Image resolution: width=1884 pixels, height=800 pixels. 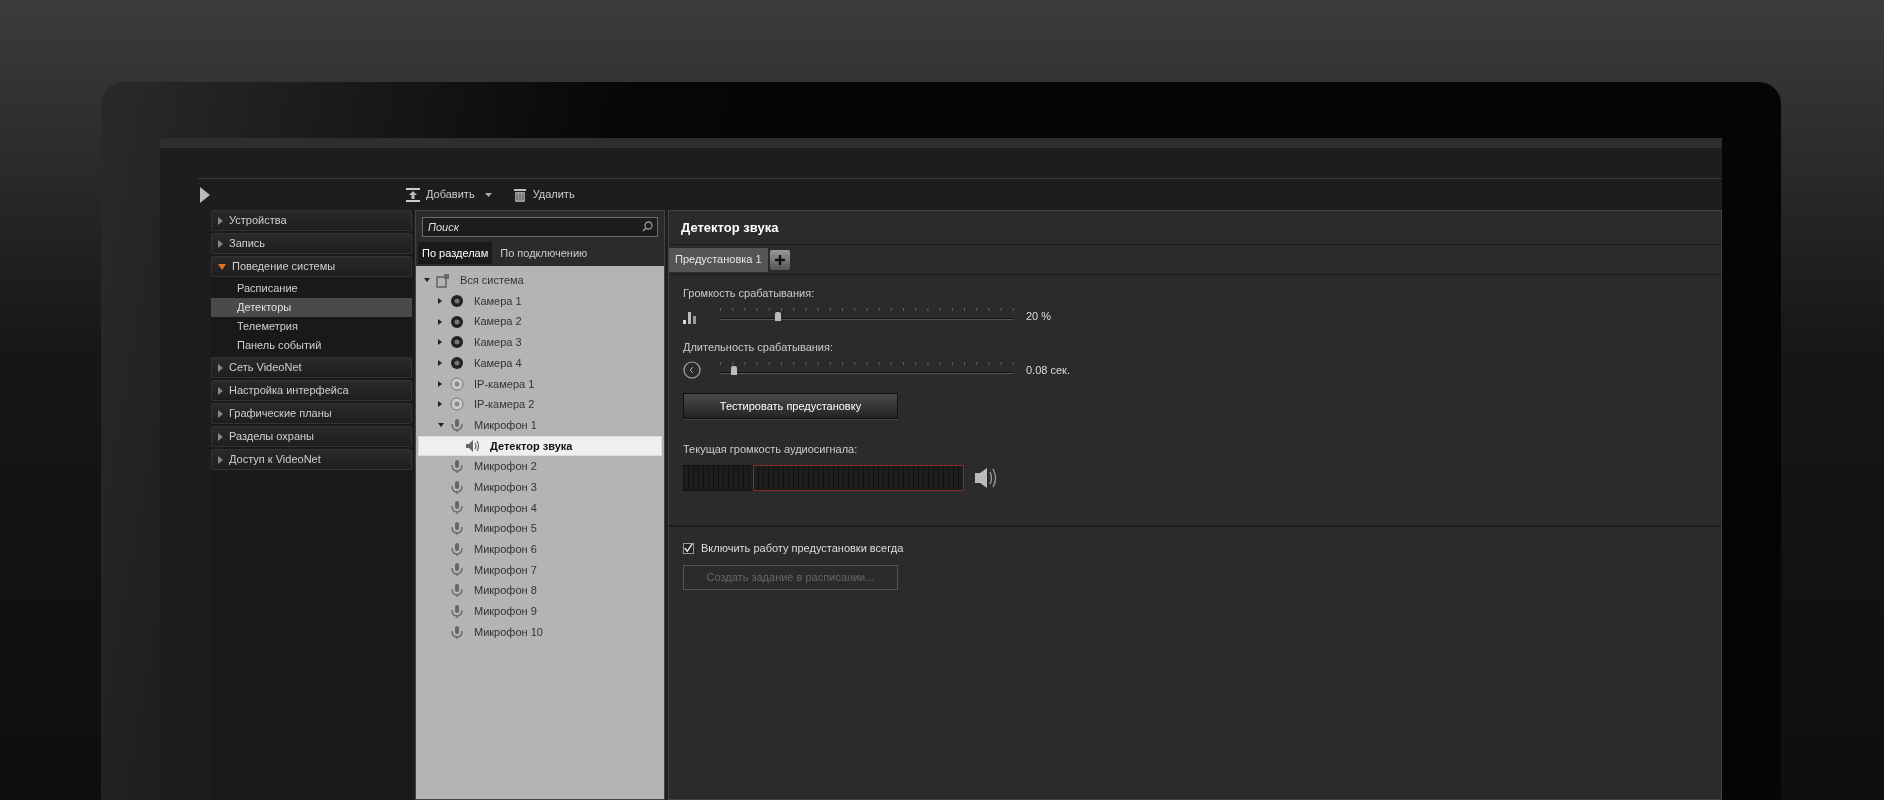 I want to click on plus-icon, so click(x=779, y=259).